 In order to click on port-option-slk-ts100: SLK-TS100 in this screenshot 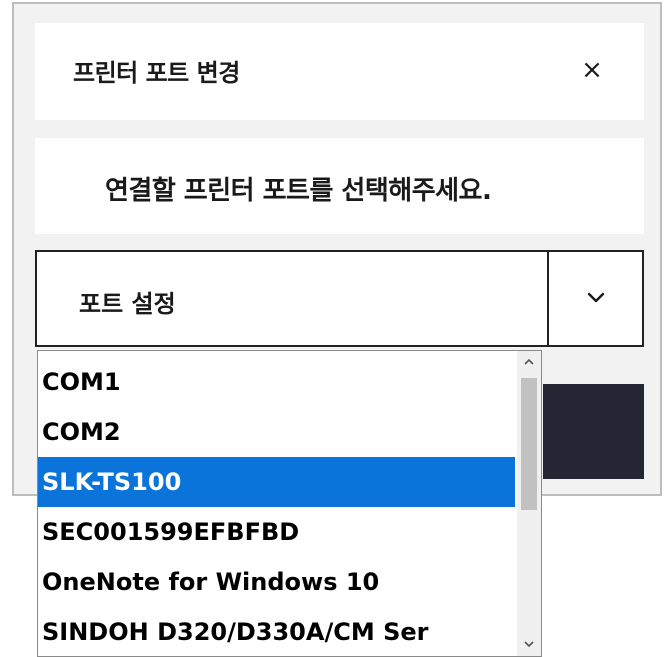, I will do `click(276, 482)`.